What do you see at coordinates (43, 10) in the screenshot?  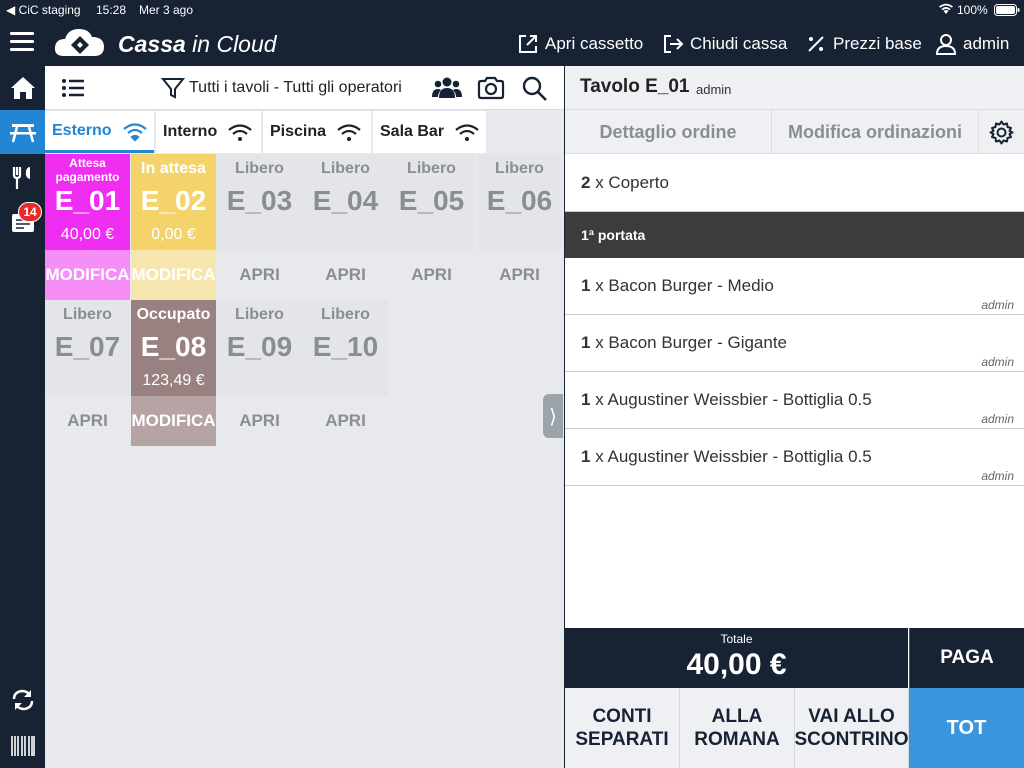 I see `carrier-label: ◀ CiC staging` at bounding box center [43, 10].